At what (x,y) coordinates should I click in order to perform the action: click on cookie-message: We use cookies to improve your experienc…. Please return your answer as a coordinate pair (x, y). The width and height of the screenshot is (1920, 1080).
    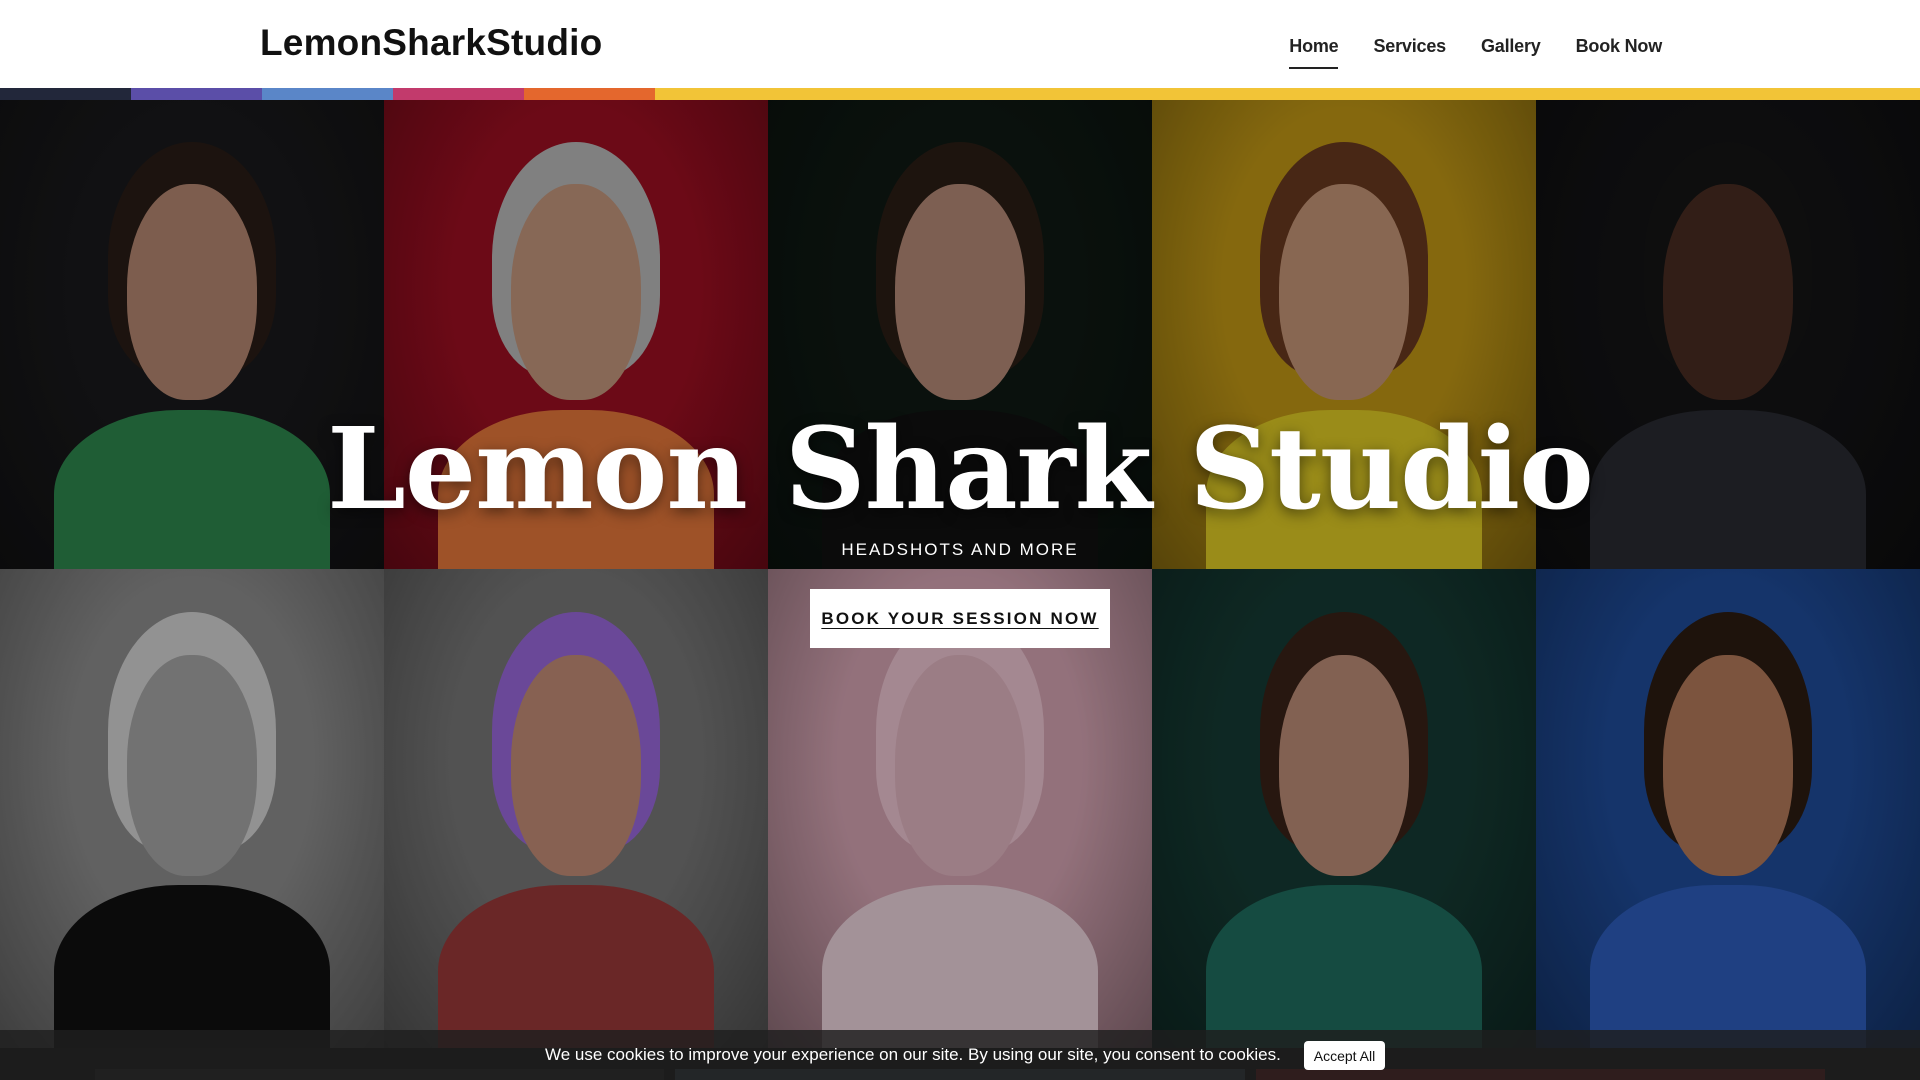
    Looking at the image, I should click on (913, 1054).